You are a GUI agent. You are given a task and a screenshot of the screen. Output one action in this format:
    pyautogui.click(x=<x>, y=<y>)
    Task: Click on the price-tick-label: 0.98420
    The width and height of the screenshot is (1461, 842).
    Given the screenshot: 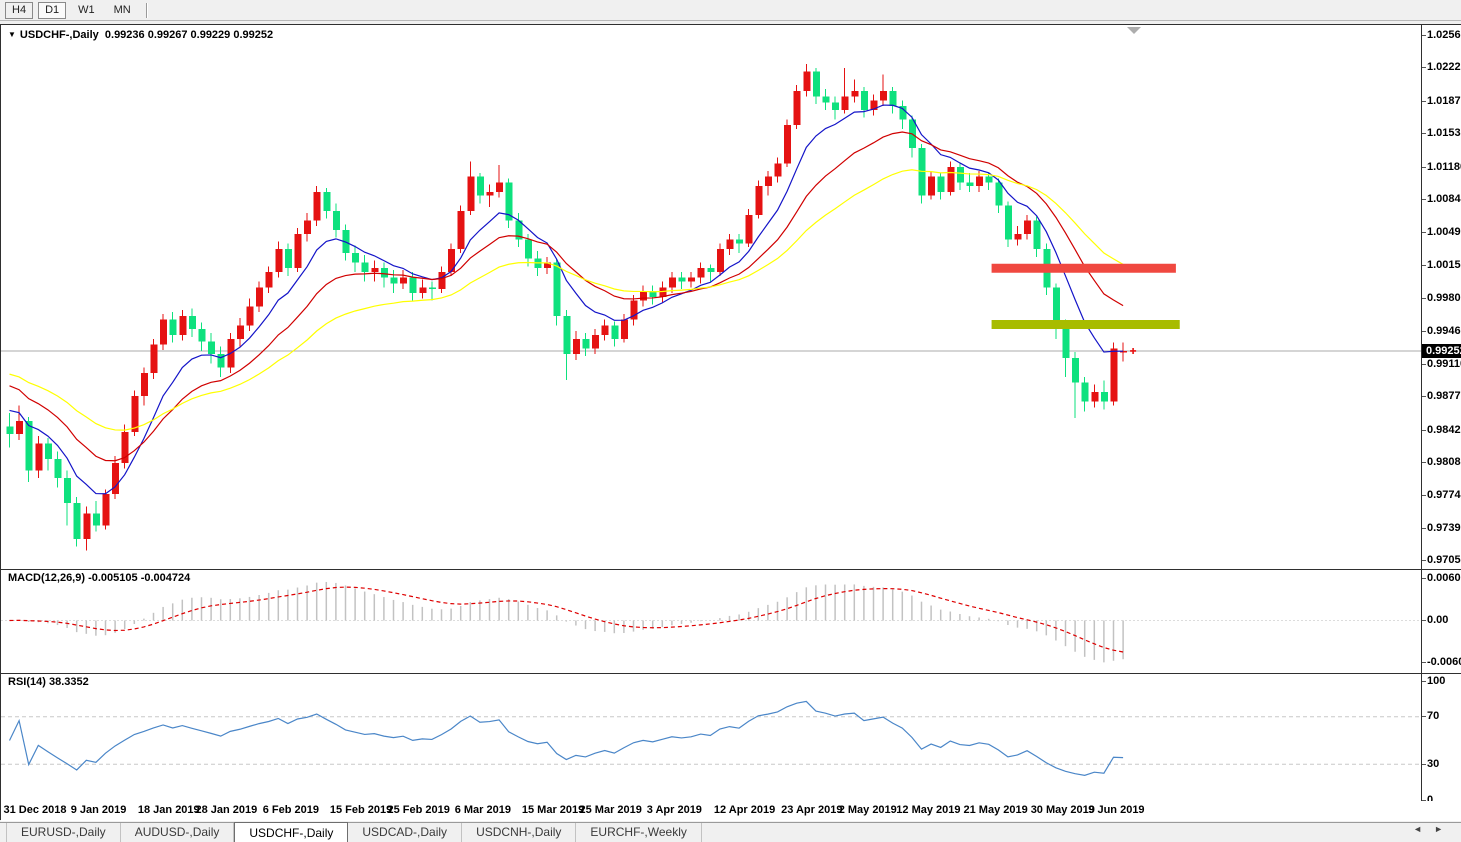 What is the action you would take?
    pyautogui.click(x=1444, y=429)
    